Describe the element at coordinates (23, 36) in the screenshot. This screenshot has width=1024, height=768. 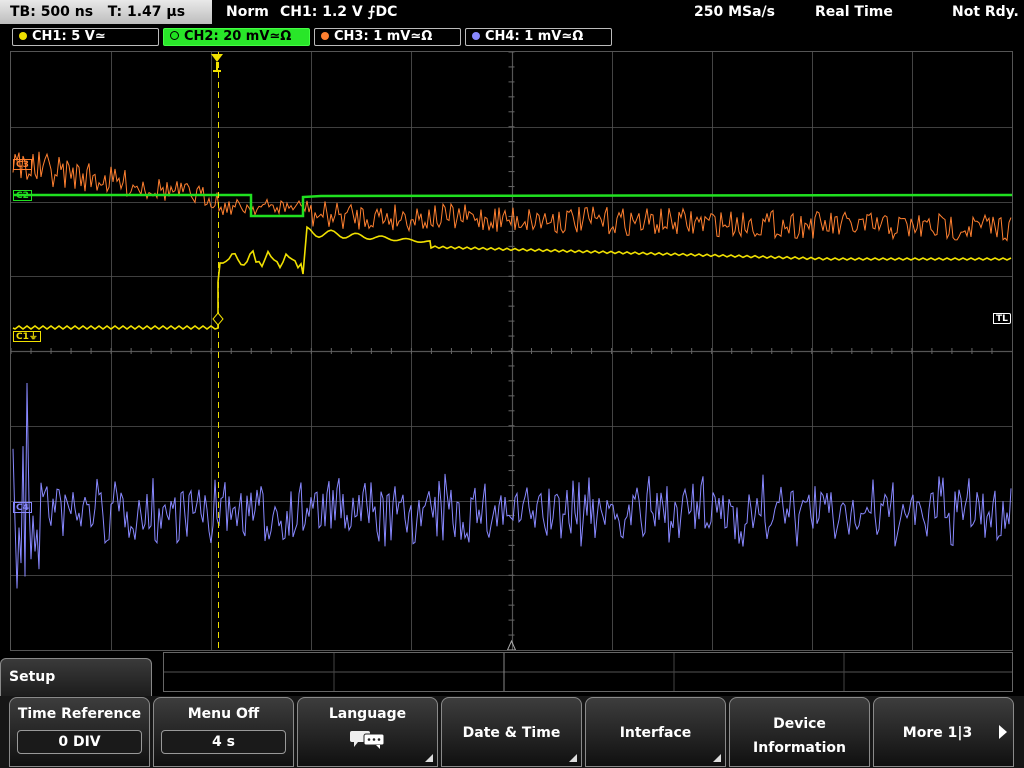
I see `ch1-dot-icon` at that location.